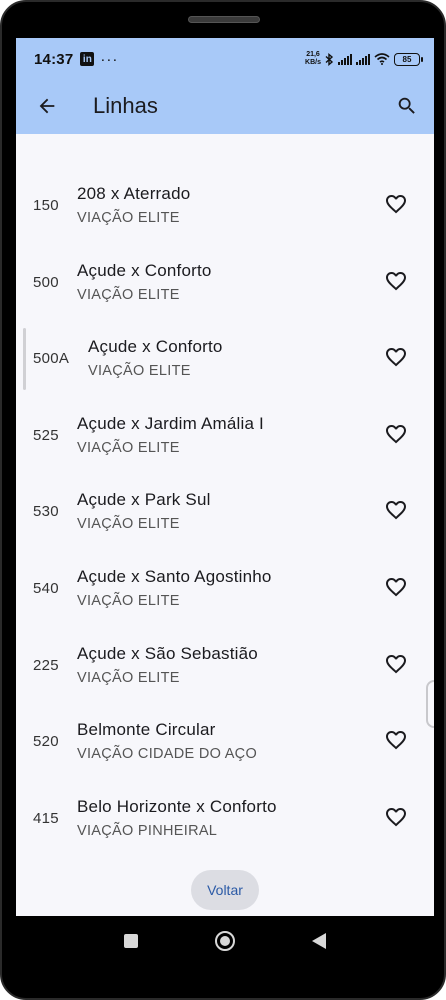 Image resolution: width=446 pixels, height=1000 pixels. I want to click on line-number: 520, so click(46, 742).